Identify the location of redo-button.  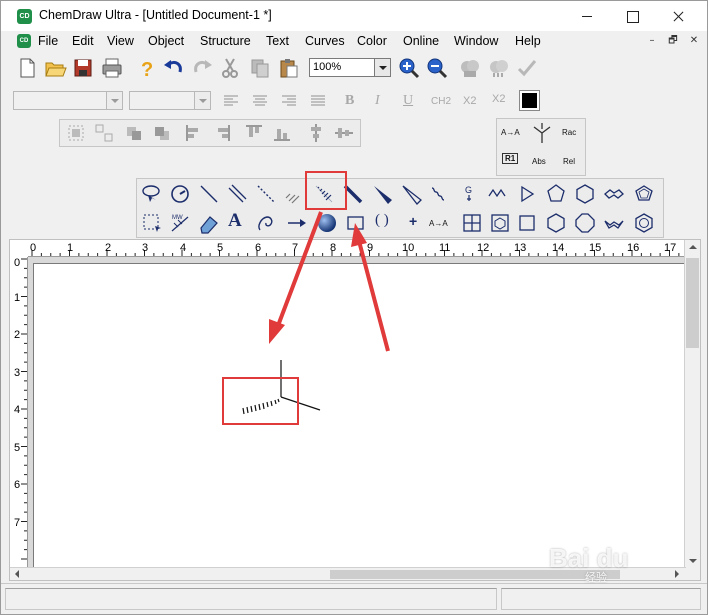
(203, 68).